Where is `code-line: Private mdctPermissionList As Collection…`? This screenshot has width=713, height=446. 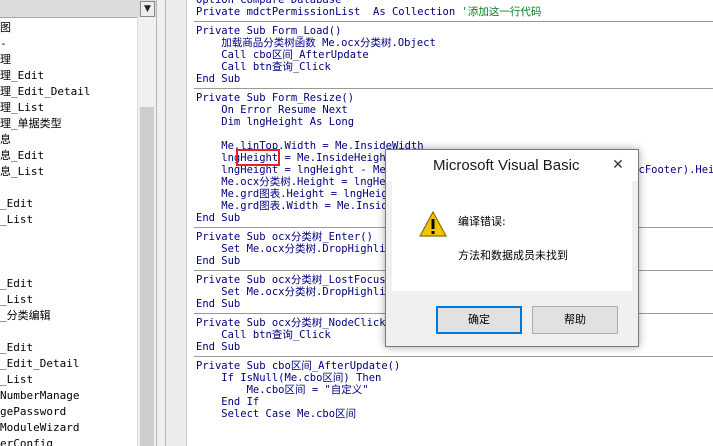
code-line: Private mdctPermissionList As Collection… is located at coordinates (453, 12).